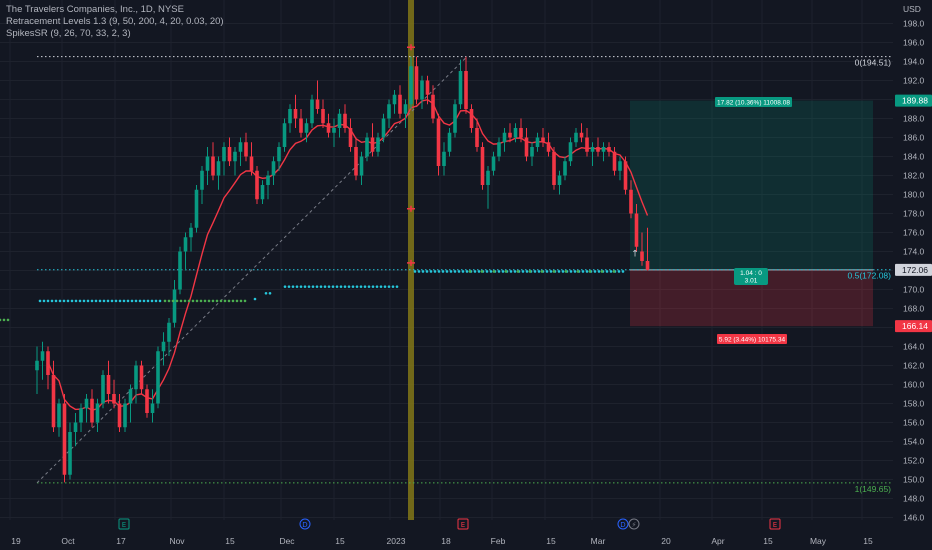 The width and height of the screenshot is (932, 550). What do you see at coordinates (751, 281) in the screenshot?
I see `entry-label-2: 3.01` at bounding box center [751, 281].